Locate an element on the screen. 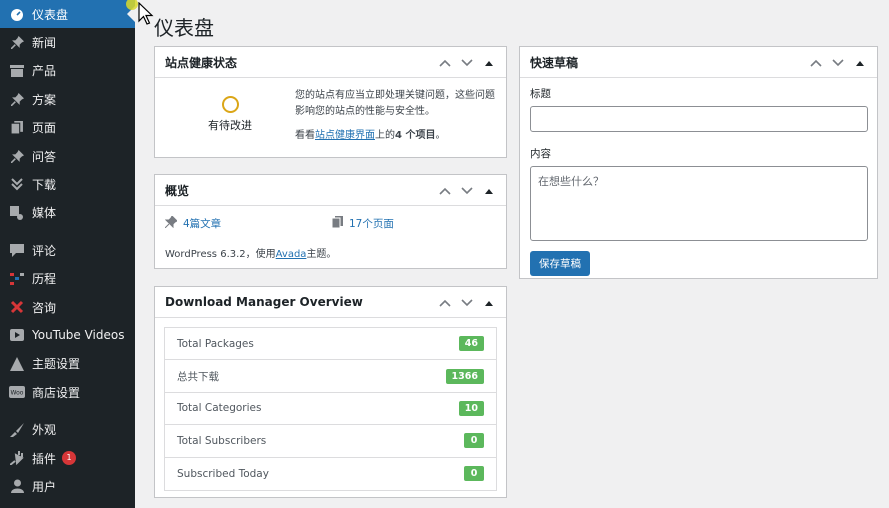  page-icon is located at coordinates (337, 223).